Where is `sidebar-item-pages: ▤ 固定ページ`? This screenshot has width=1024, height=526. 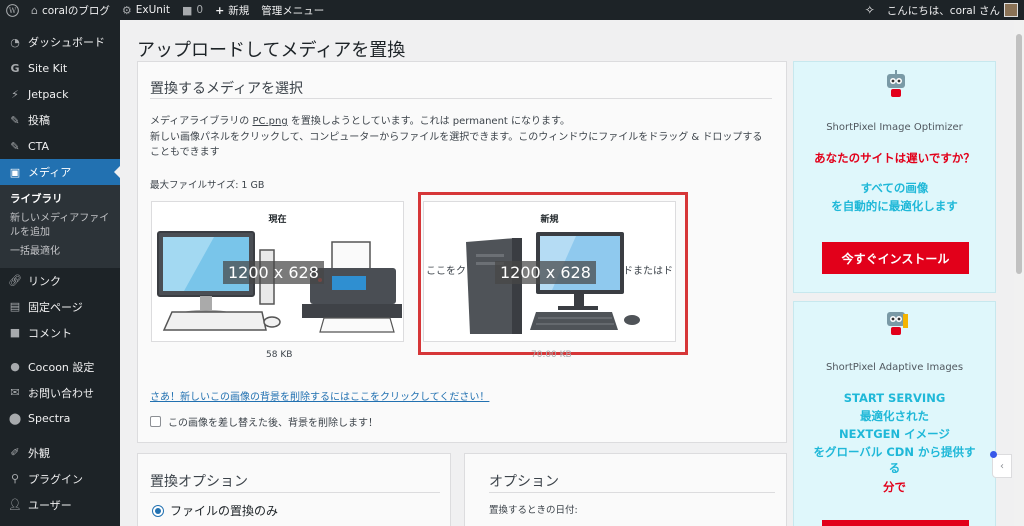
sidebar-item-pages: ▤ 固定ページ is located at coordinates (60, 307).